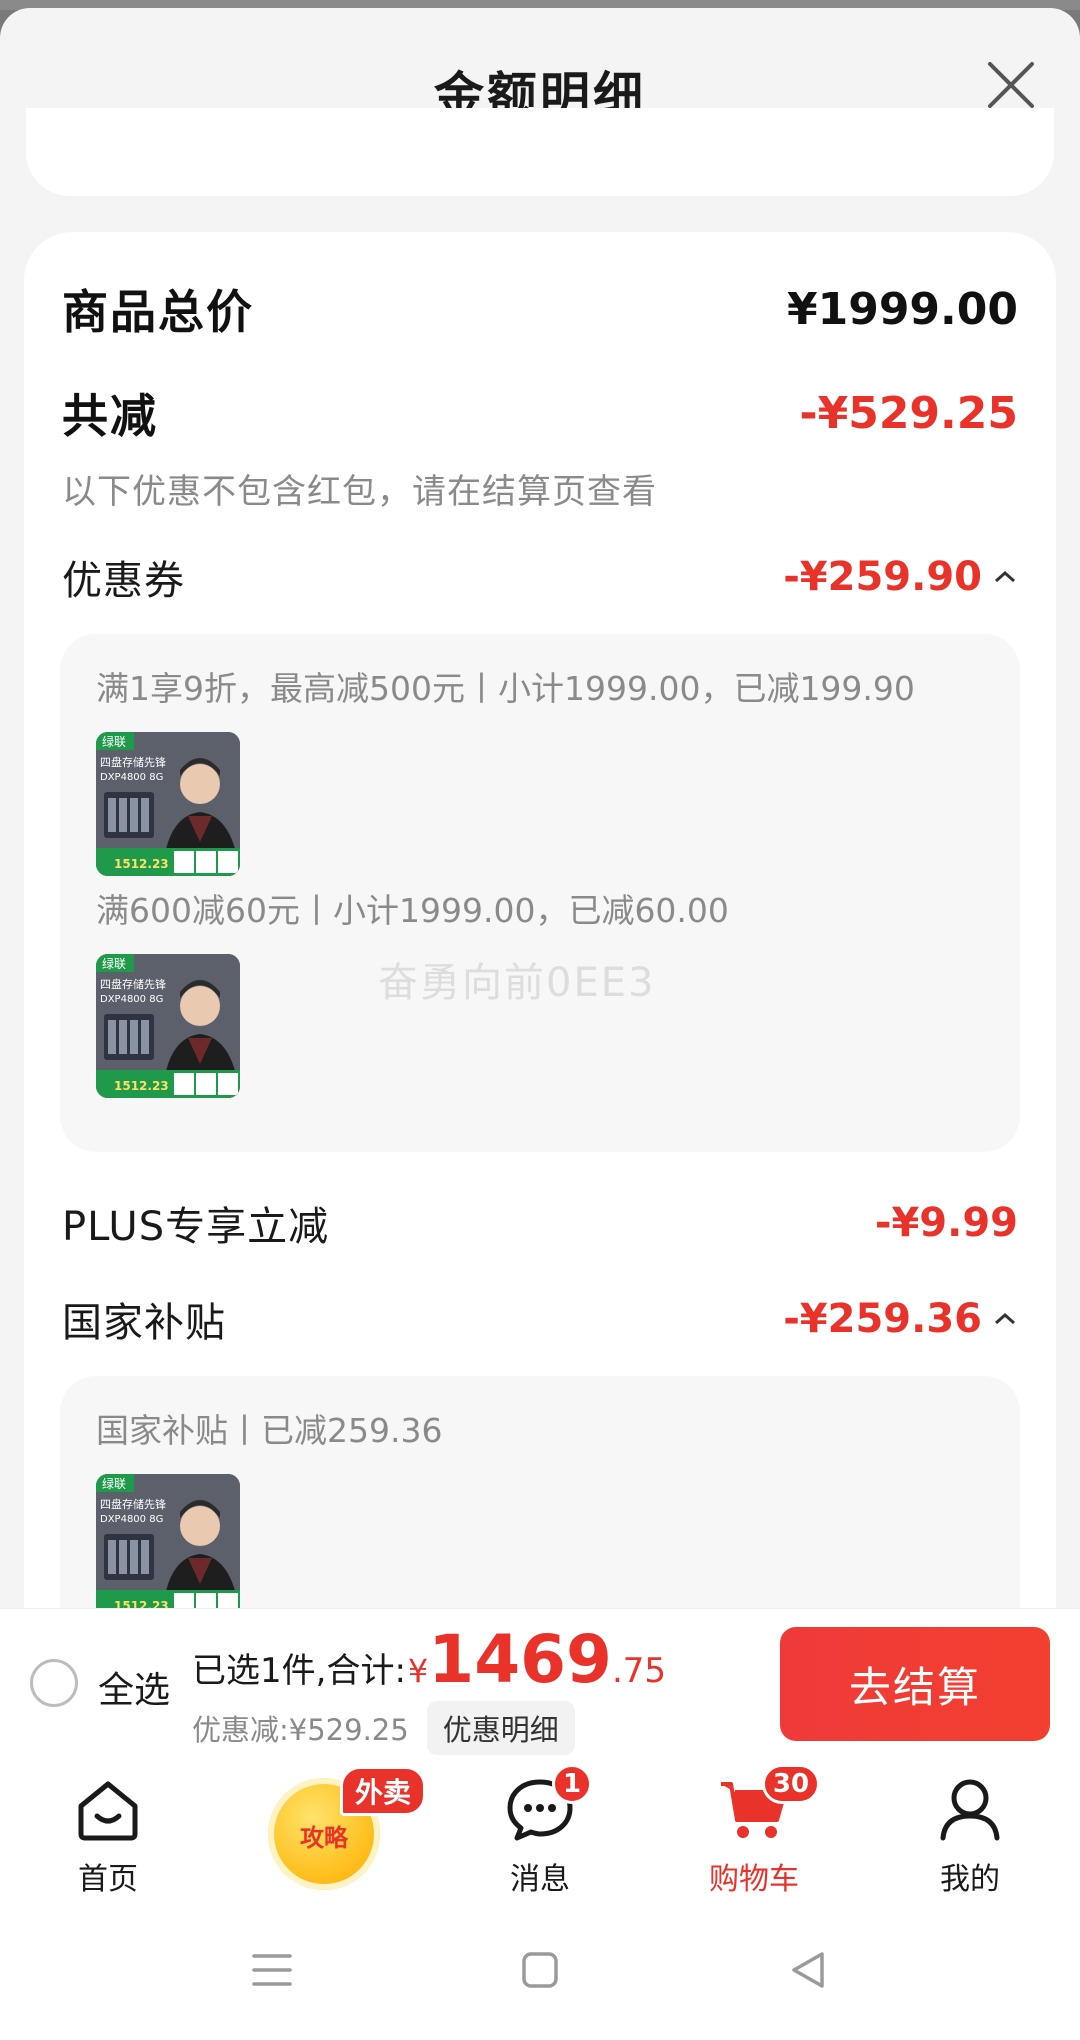 The image size is (1080, 2040). What do you see at coordinates (882, 1319) in the screenshot?
I see `subsidy-value: -¥259.36` at bounding box center [882, 1319].